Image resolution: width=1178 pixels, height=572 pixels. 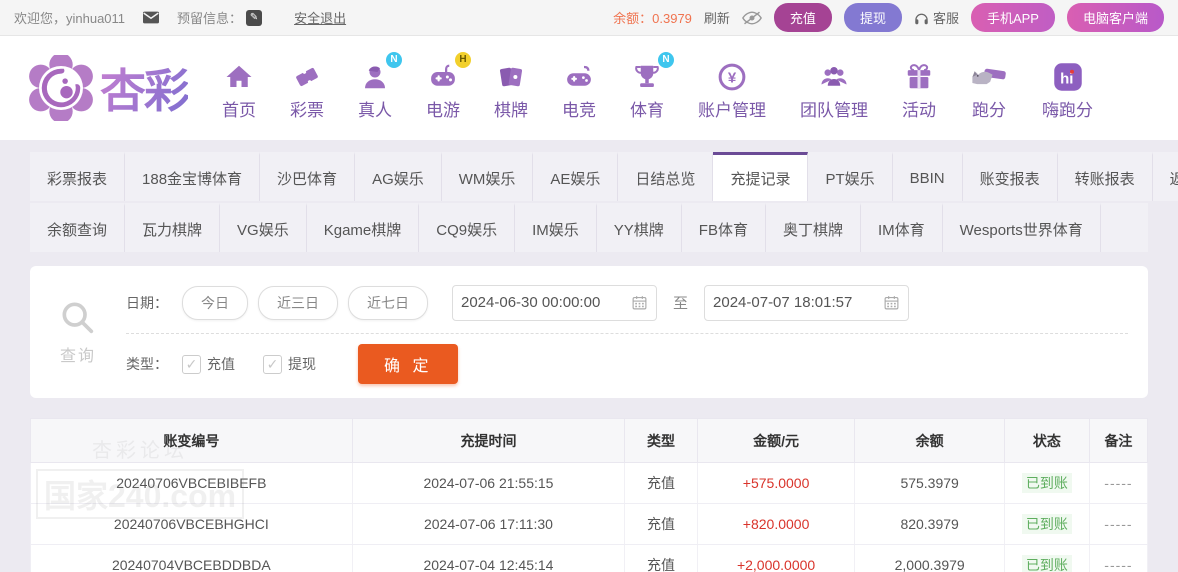 What do you see at coordinates (263, 227) in the screenshot?
I see `tab-vg: VG娱乐` at bounding box center [263, 227].